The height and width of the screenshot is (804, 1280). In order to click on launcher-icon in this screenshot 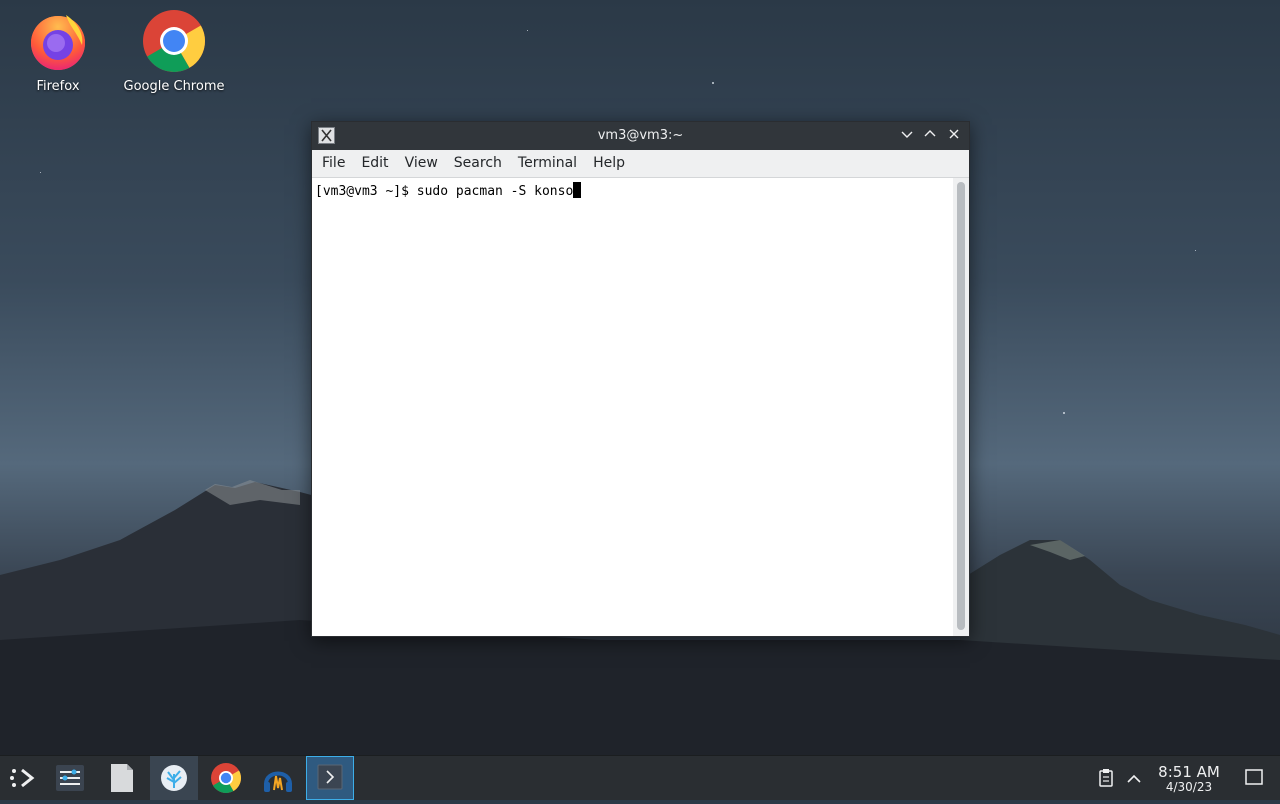, I will do `click(22, 778)`.